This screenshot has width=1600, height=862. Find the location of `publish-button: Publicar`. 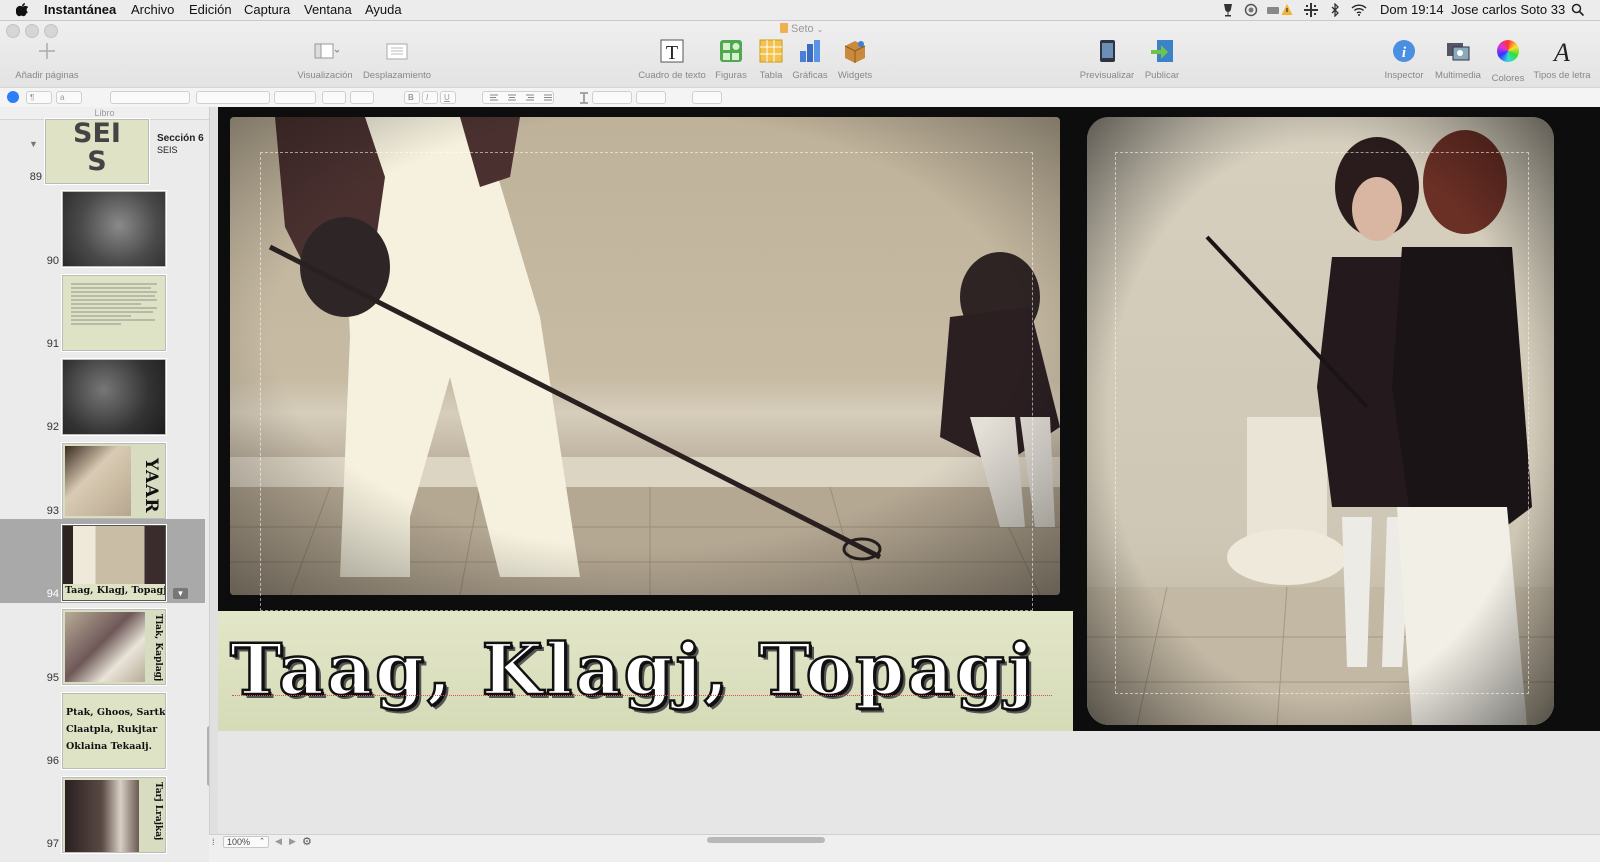

publish-button: Publicar is located at coordinates (1162, 59).